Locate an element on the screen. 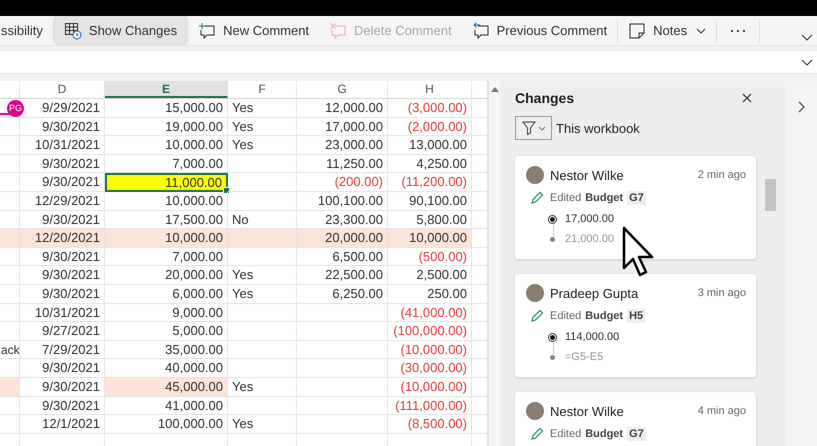  column-header: G is located at coordinates (342, 89).